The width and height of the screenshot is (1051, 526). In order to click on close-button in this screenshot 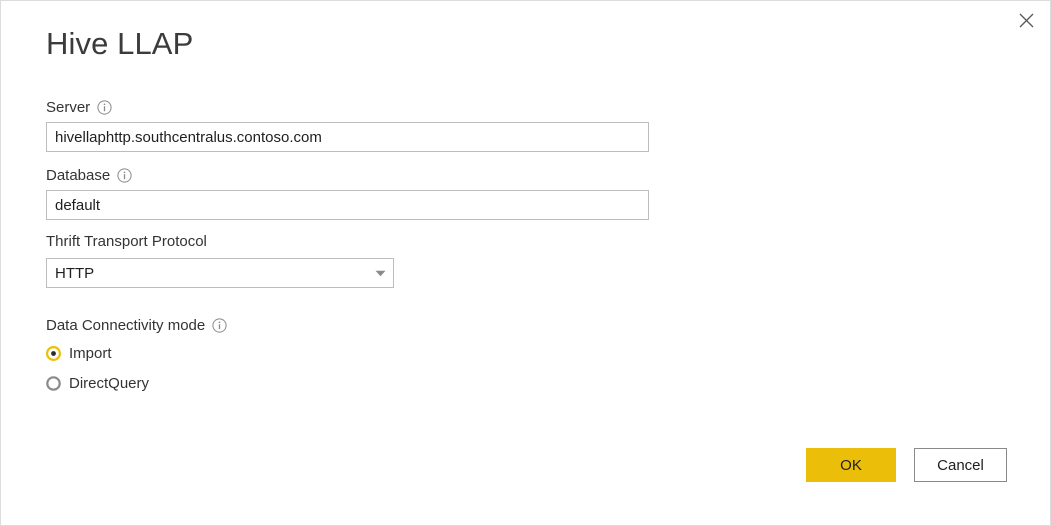, I will do `click(1026, 20)`.